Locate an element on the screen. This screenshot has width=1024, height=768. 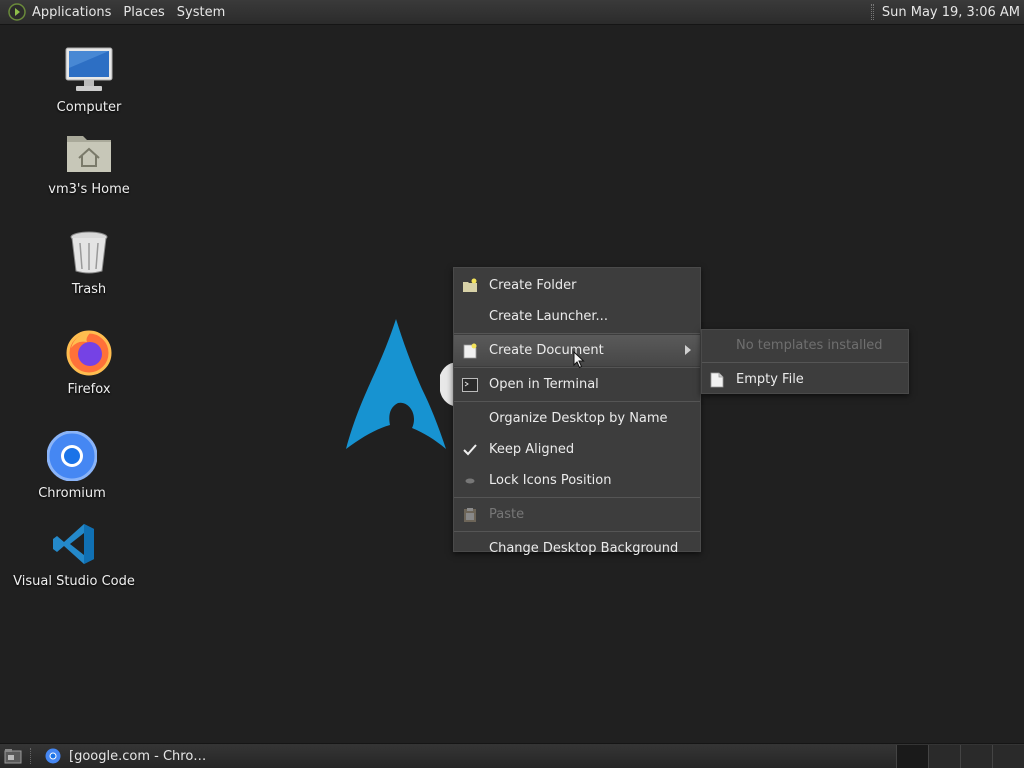
arch-logo-wallpaper is located at coordinates (403, 384).